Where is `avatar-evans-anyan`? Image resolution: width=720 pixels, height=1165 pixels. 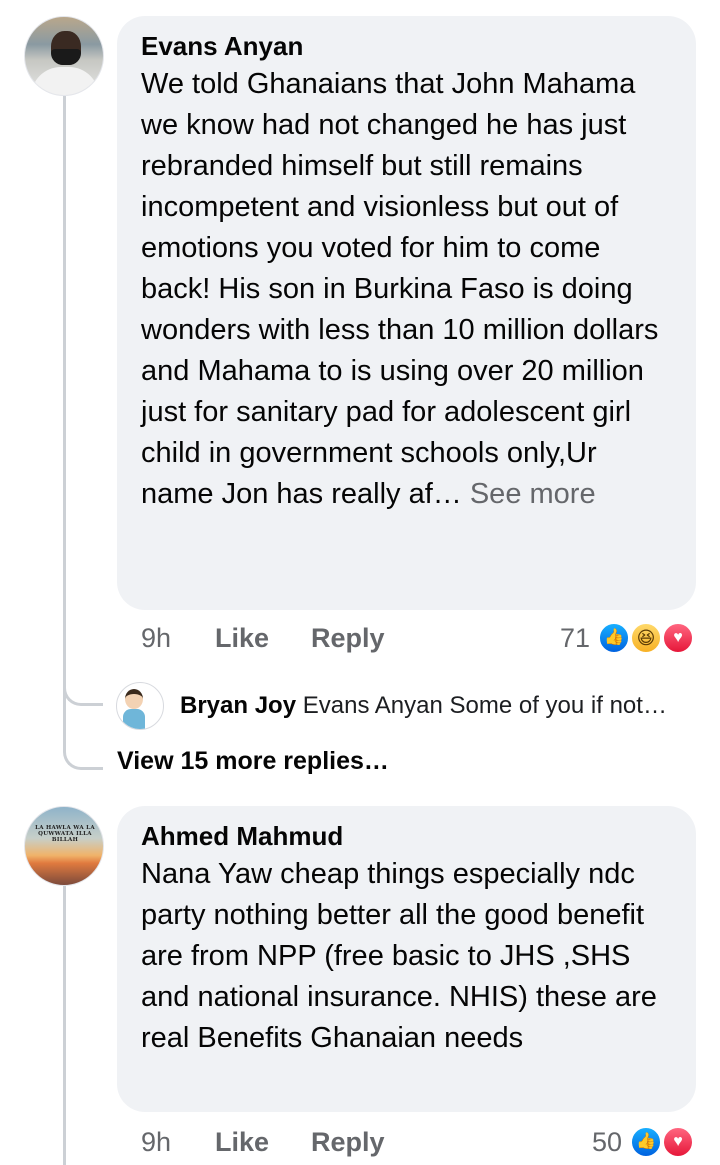 avatar-evans-anyan is located at coordinates (64, 56).